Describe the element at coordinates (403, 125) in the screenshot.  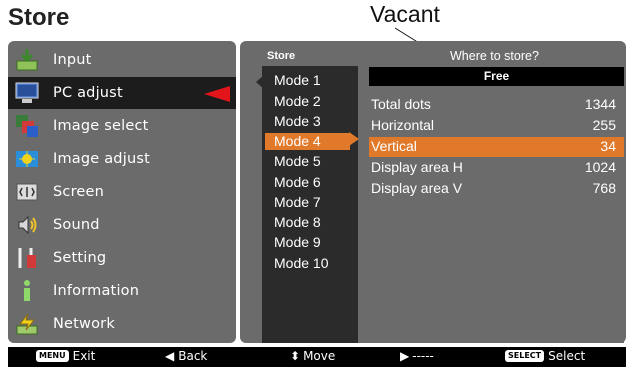
I see `info-label: Horizontal` at that location.